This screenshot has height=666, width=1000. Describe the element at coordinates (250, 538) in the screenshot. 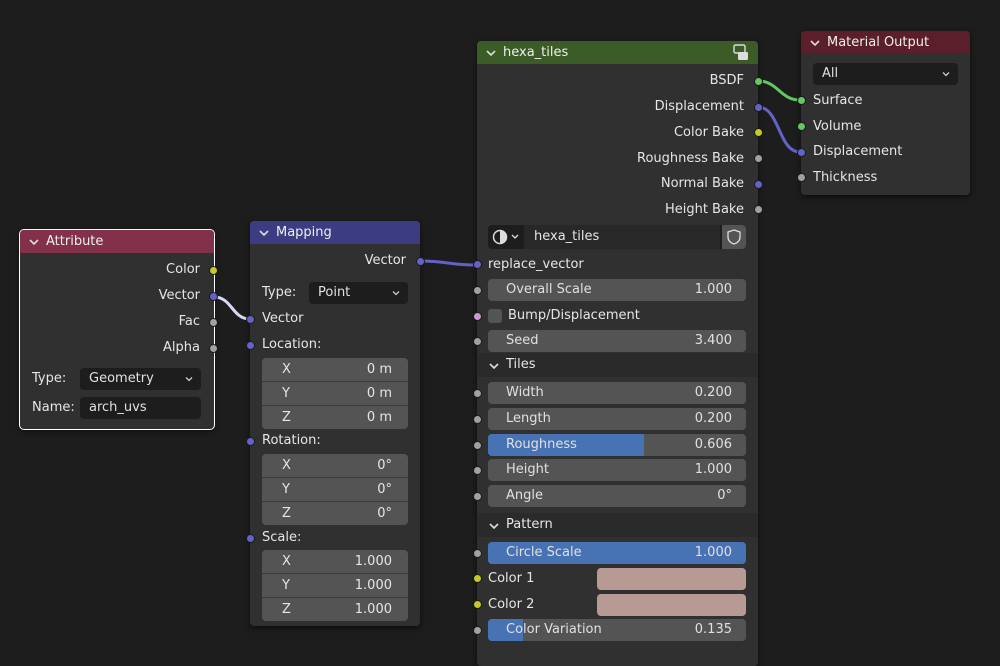

I see `input-scale-socket` at that location.